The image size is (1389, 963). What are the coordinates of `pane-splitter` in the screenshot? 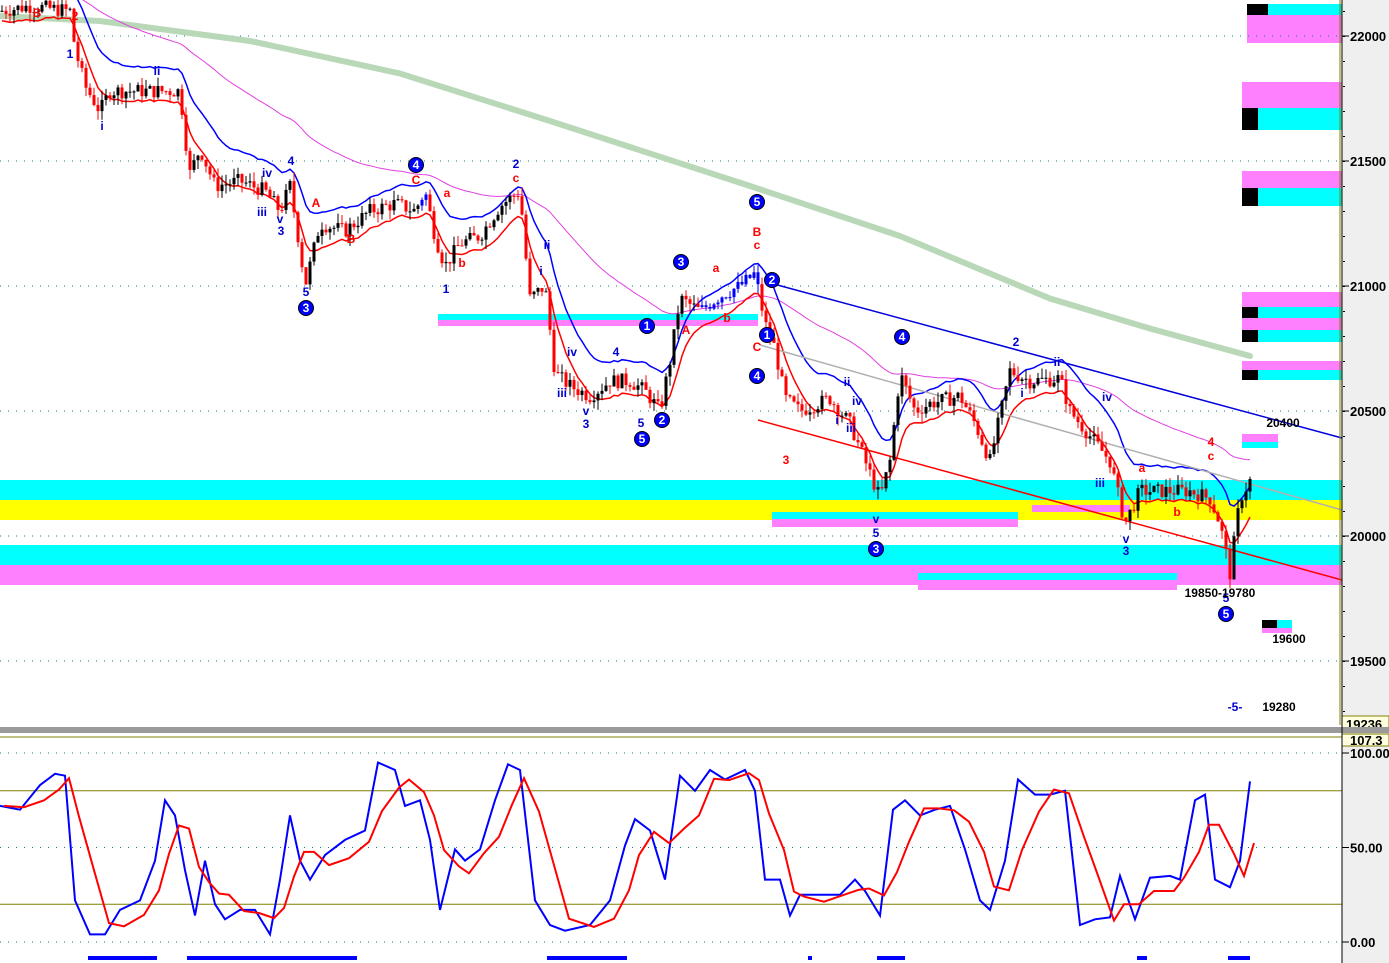 It's located at (694, 730).